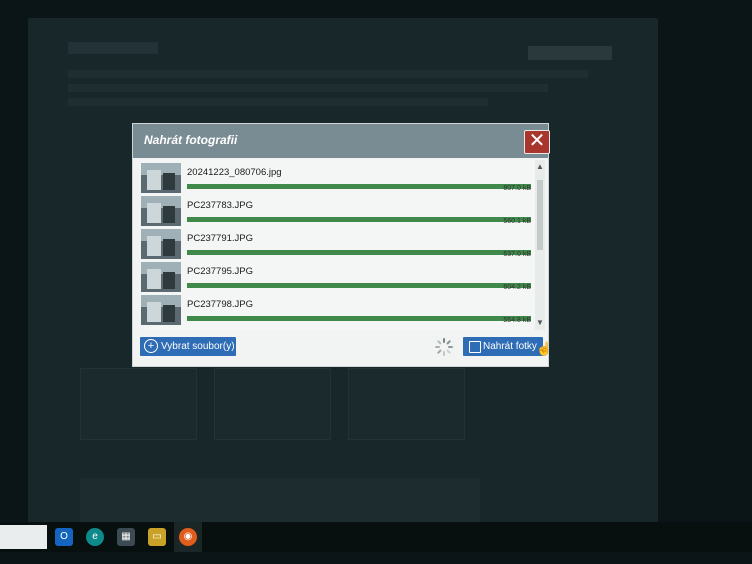  I want to click on file-list-scrollbar: ▲ ▼, so click(540, 245).